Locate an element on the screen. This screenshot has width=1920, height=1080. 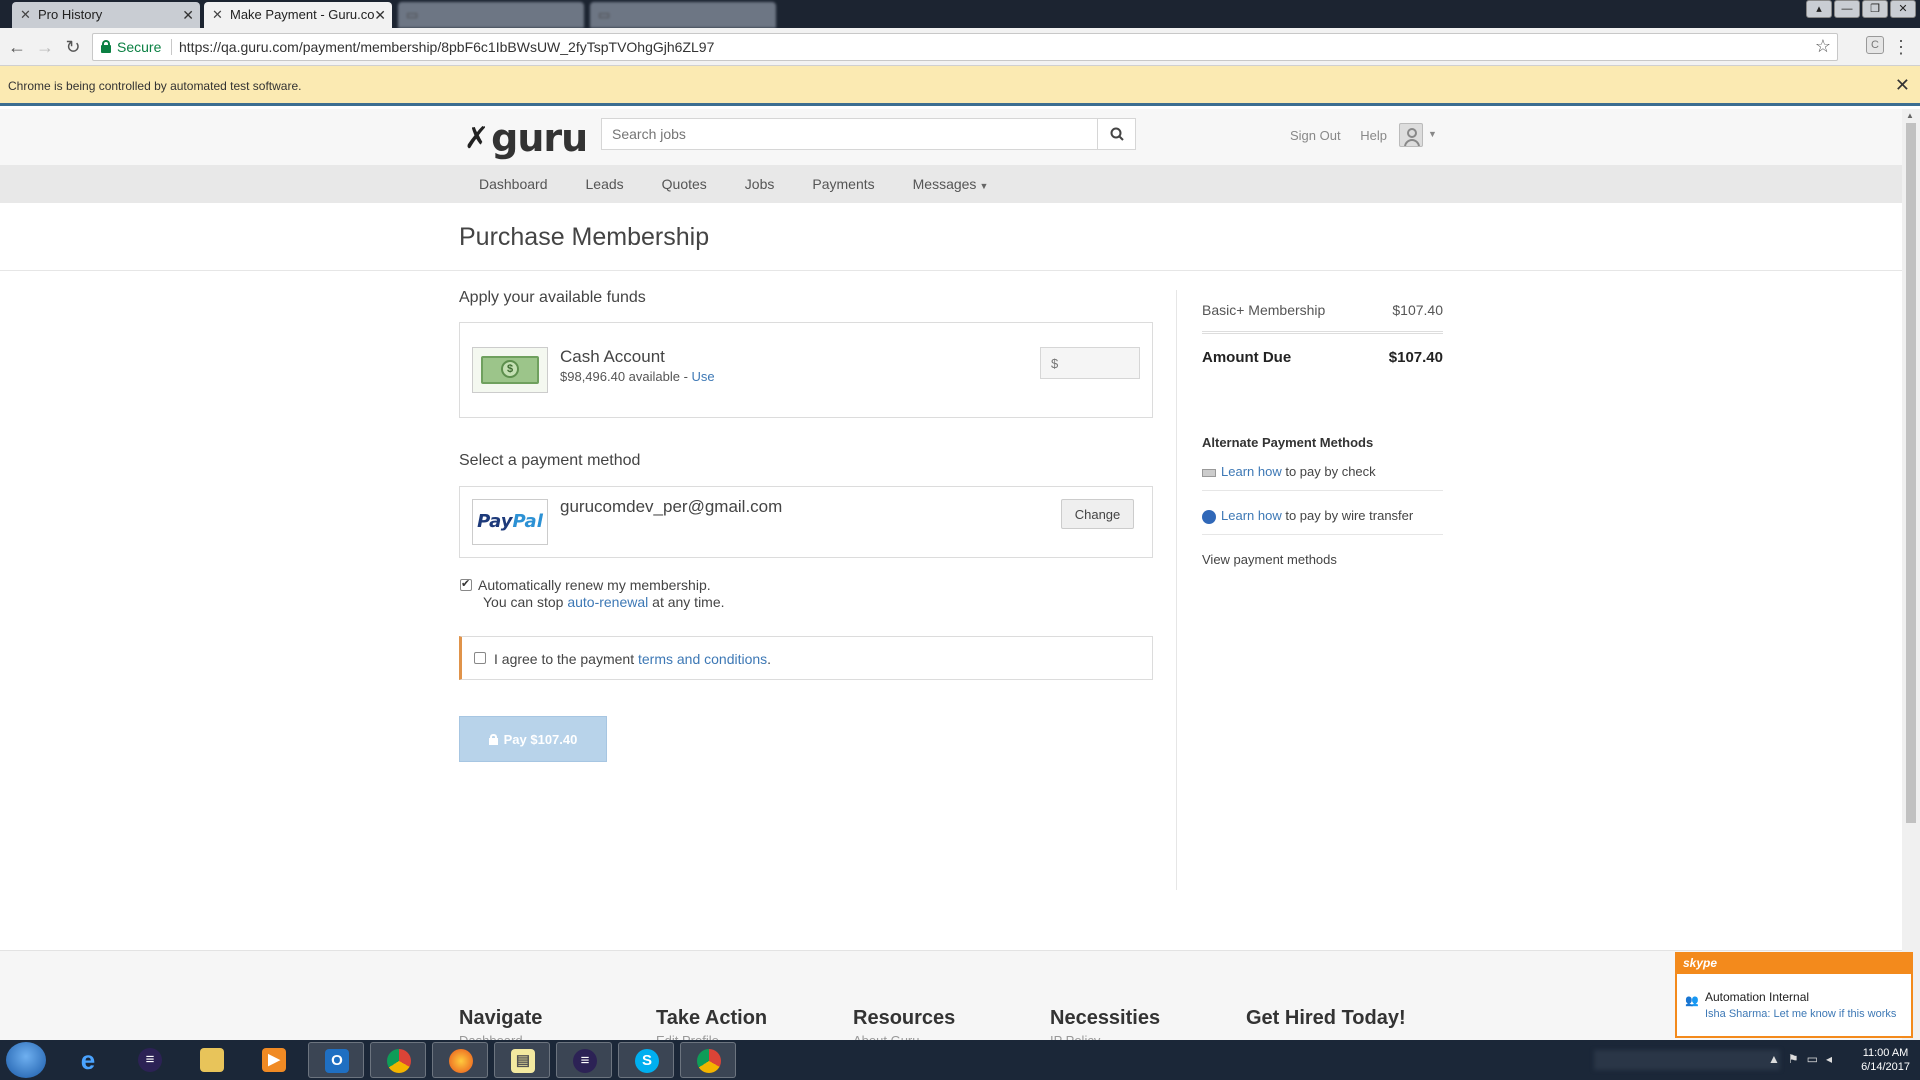
folder-icon is located at coordinates (212, 1060).